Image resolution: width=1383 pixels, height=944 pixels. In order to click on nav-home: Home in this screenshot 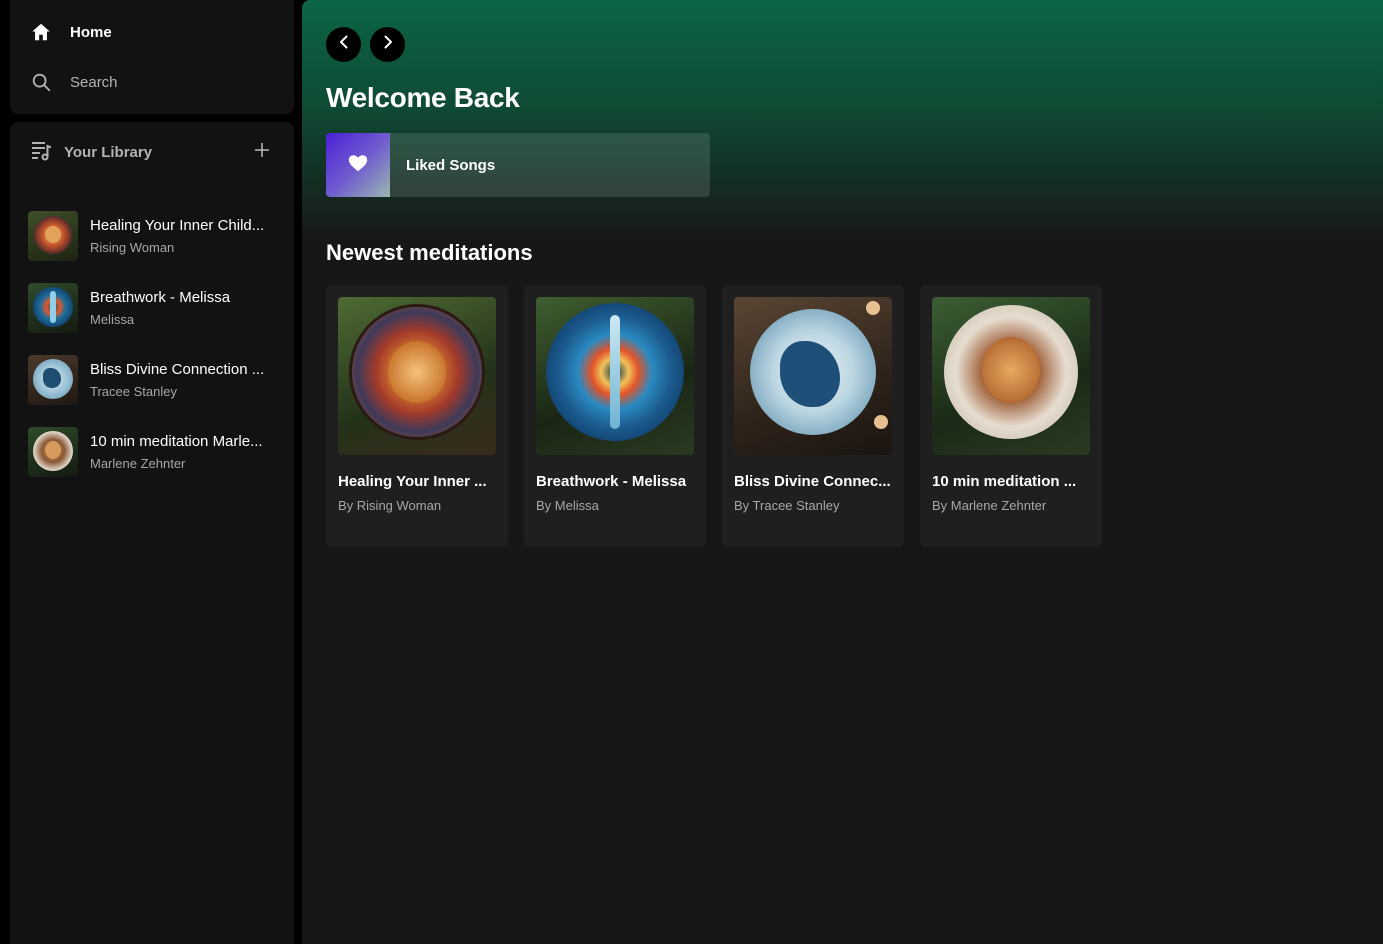, I will do `click(71, 32)`.